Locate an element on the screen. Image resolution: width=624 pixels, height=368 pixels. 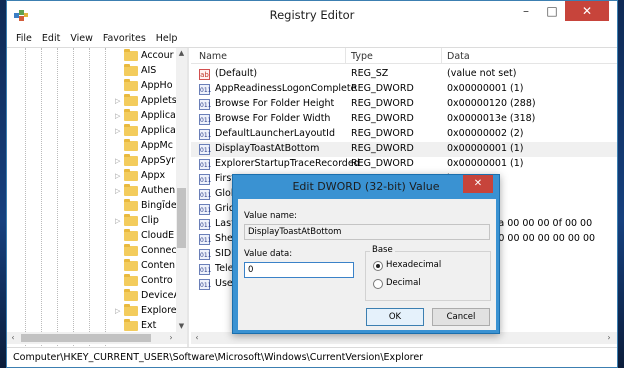
tree-item: ▷ Appx is located at coordinates (92, 176).